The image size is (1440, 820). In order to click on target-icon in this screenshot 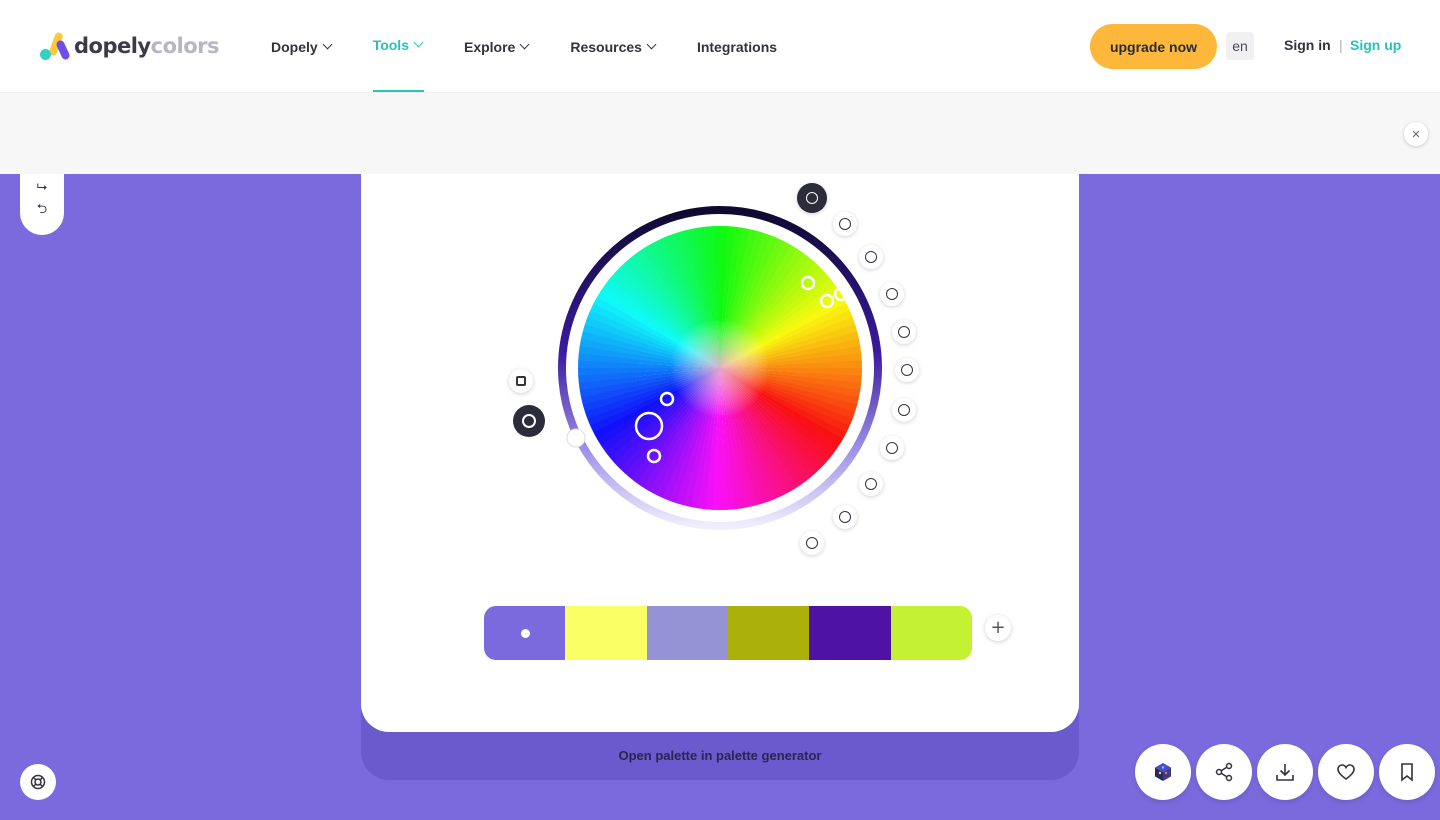, I will do `click(529, 421)`.